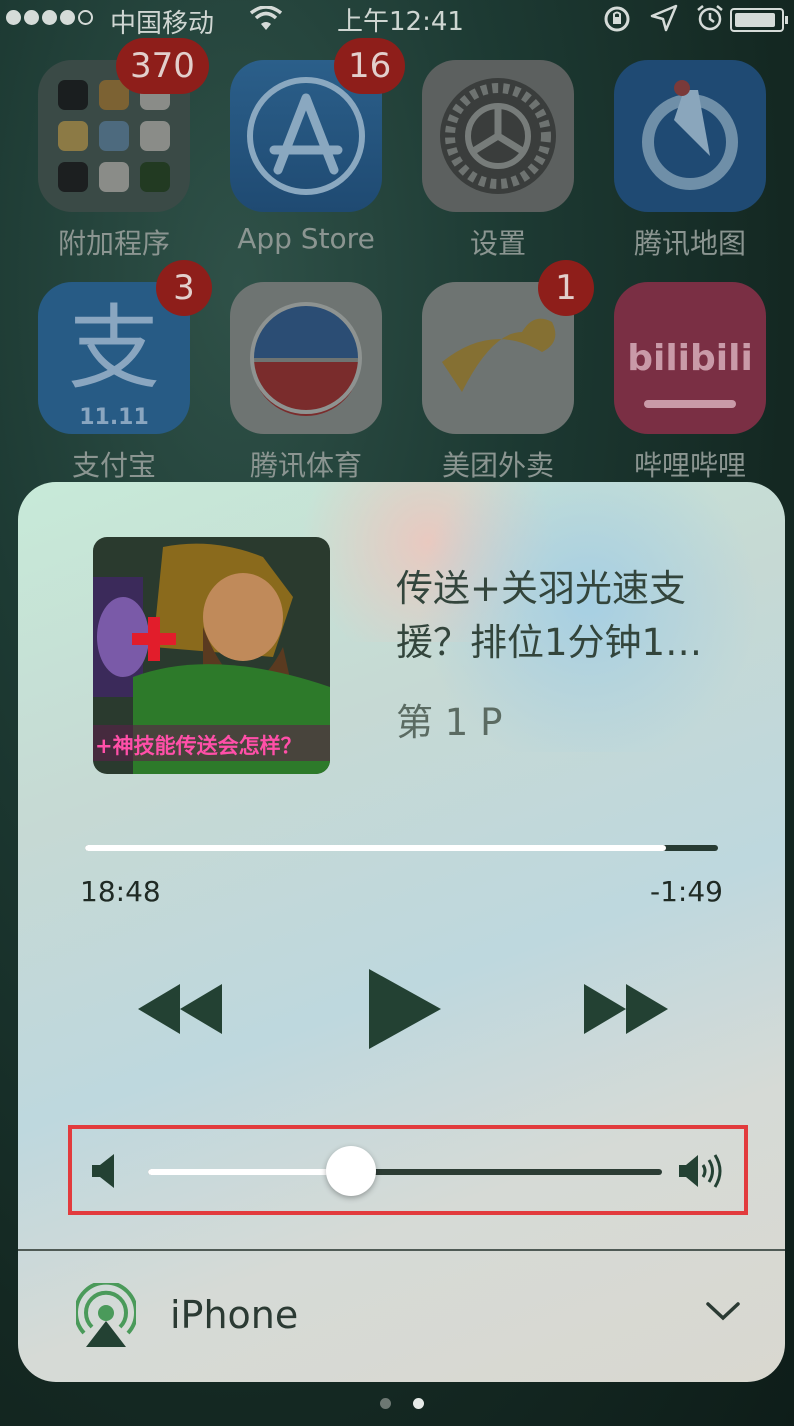 The image size is (794, 1426). I want to click on play-button, so click(405, 1009).